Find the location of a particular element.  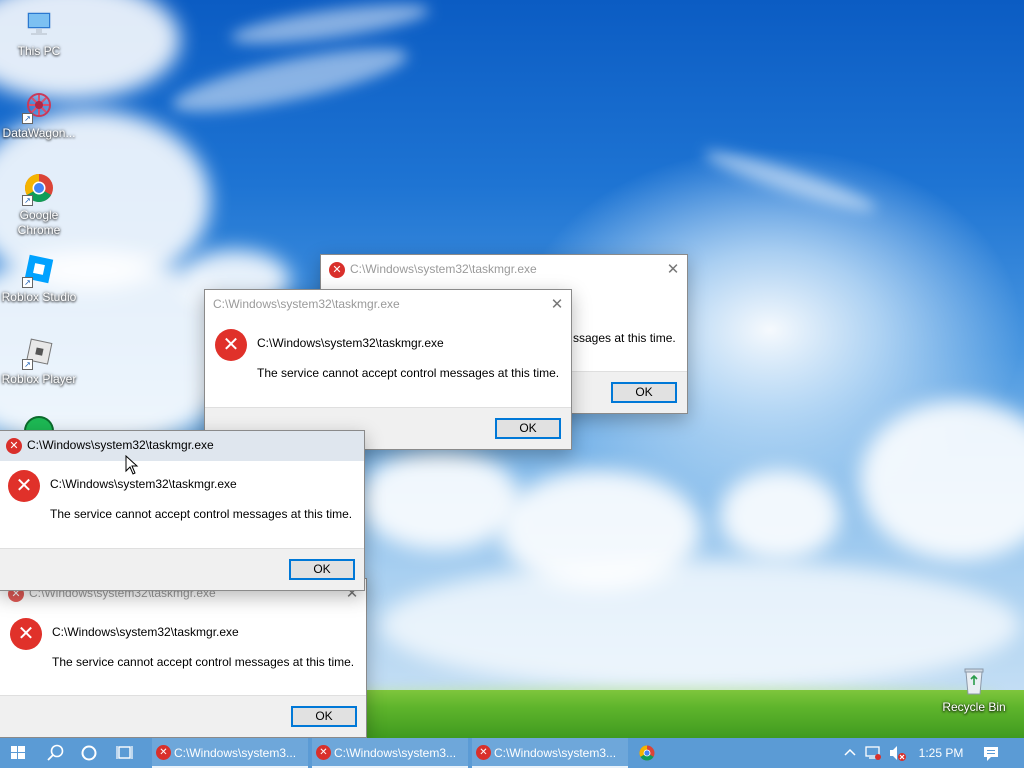

windows-start-icon is located at coordinates (18, 752).